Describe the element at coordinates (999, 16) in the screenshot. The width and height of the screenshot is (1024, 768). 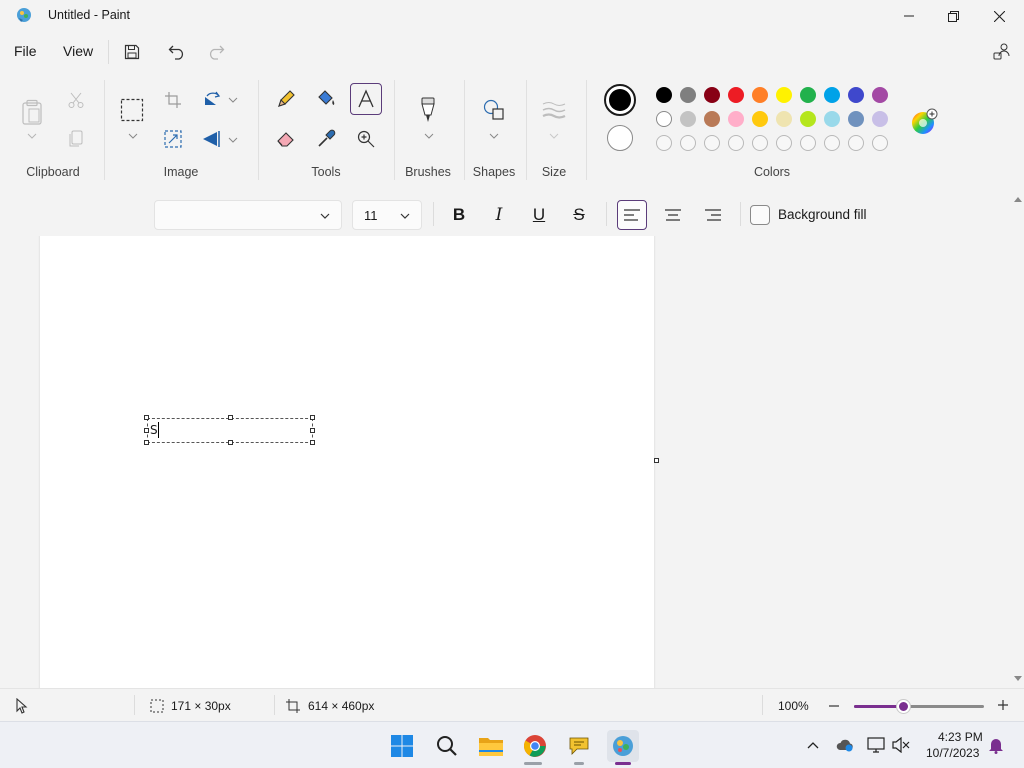
I see `close-button` at that location.